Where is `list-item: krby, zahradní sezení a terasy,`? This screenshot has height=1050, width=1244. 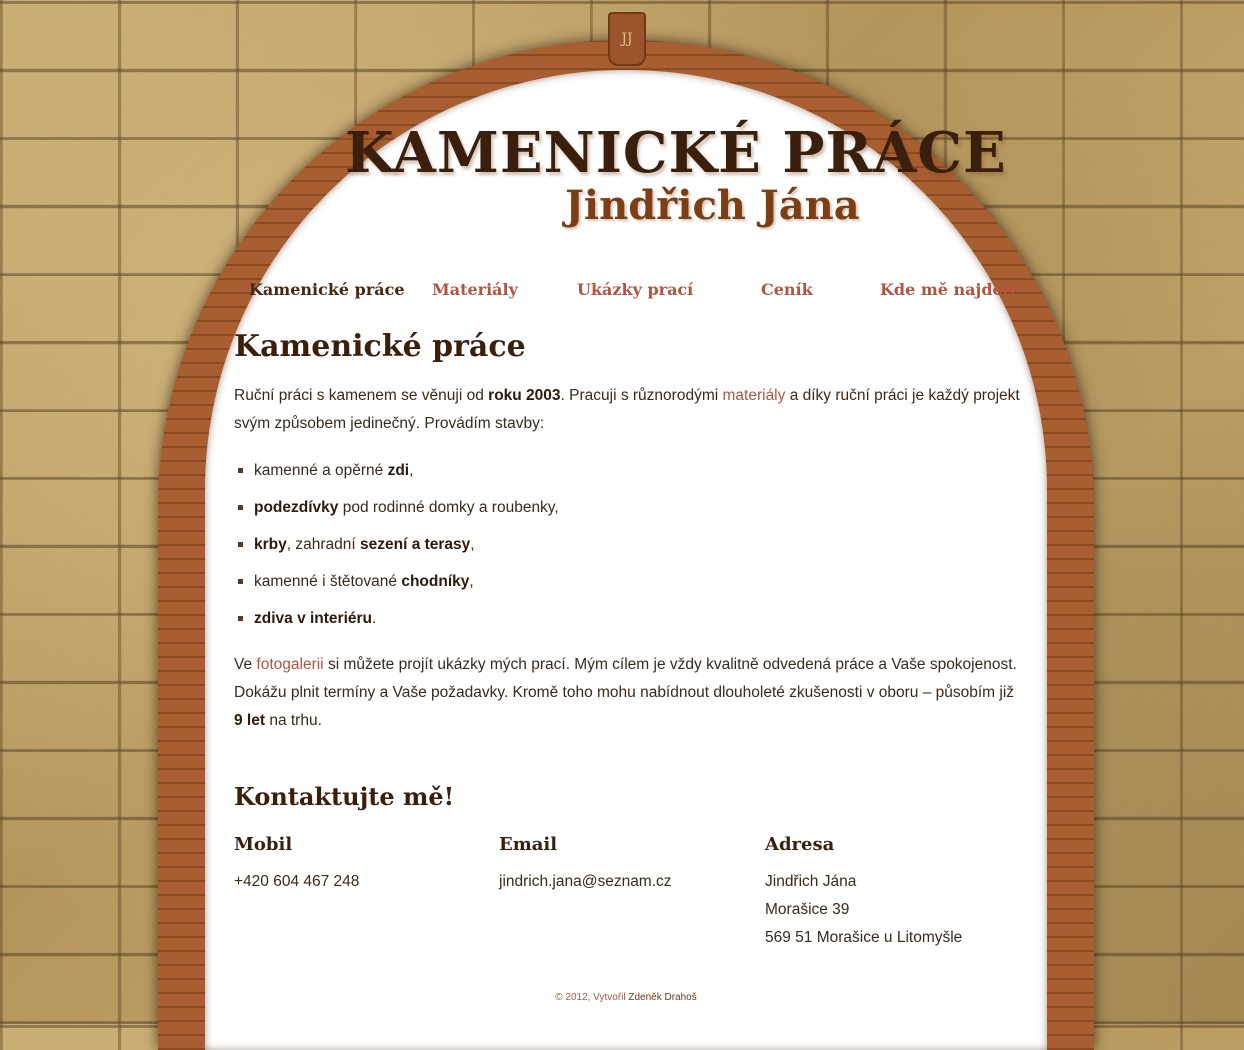 list-item: krby, zahradní sezení a terasy, is located at coordinates (631, 544).